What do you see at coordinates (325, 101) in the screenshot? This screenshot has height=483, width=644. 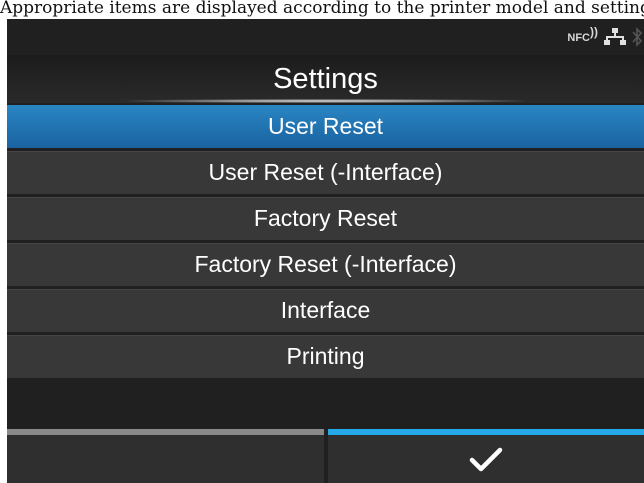 I see `title-underline` at bounding box center [325, 101].